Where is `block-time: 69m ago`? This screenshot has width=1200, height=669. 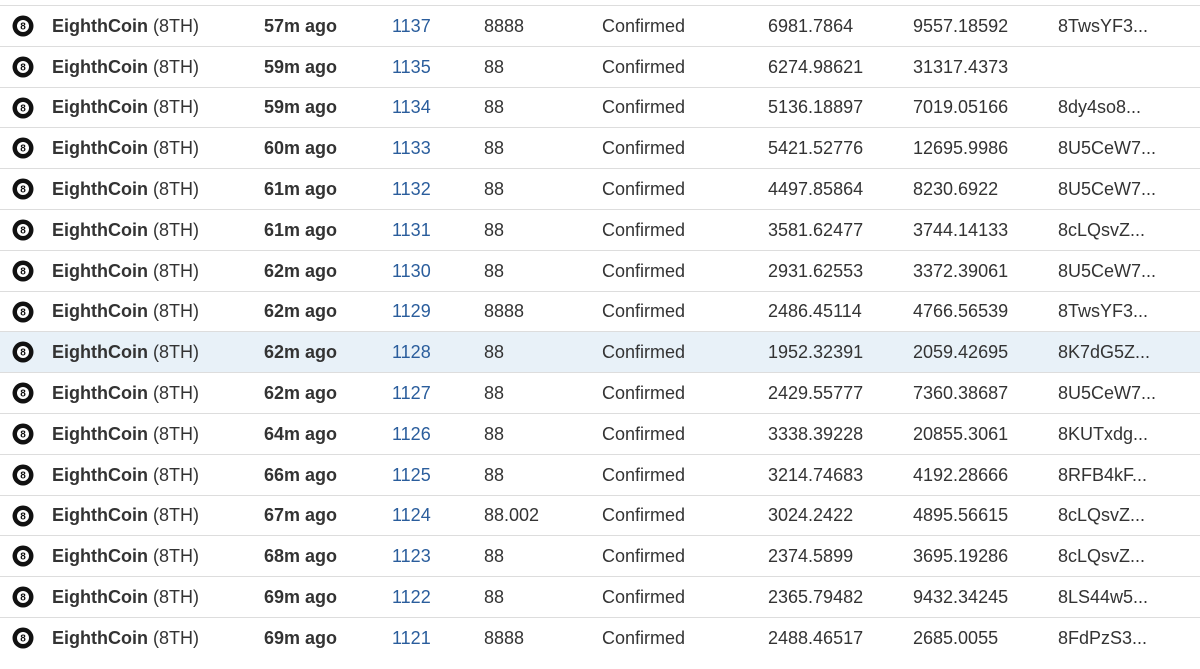
block-time: 69m ago is located at coordinates (301, 597).